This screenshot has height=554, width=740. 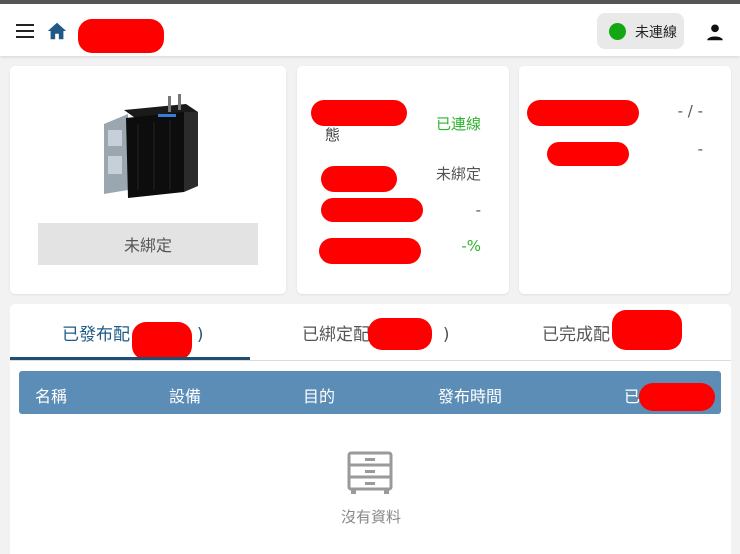 I want to click on tab-label: 已發布配, so click(x=96, y=335).